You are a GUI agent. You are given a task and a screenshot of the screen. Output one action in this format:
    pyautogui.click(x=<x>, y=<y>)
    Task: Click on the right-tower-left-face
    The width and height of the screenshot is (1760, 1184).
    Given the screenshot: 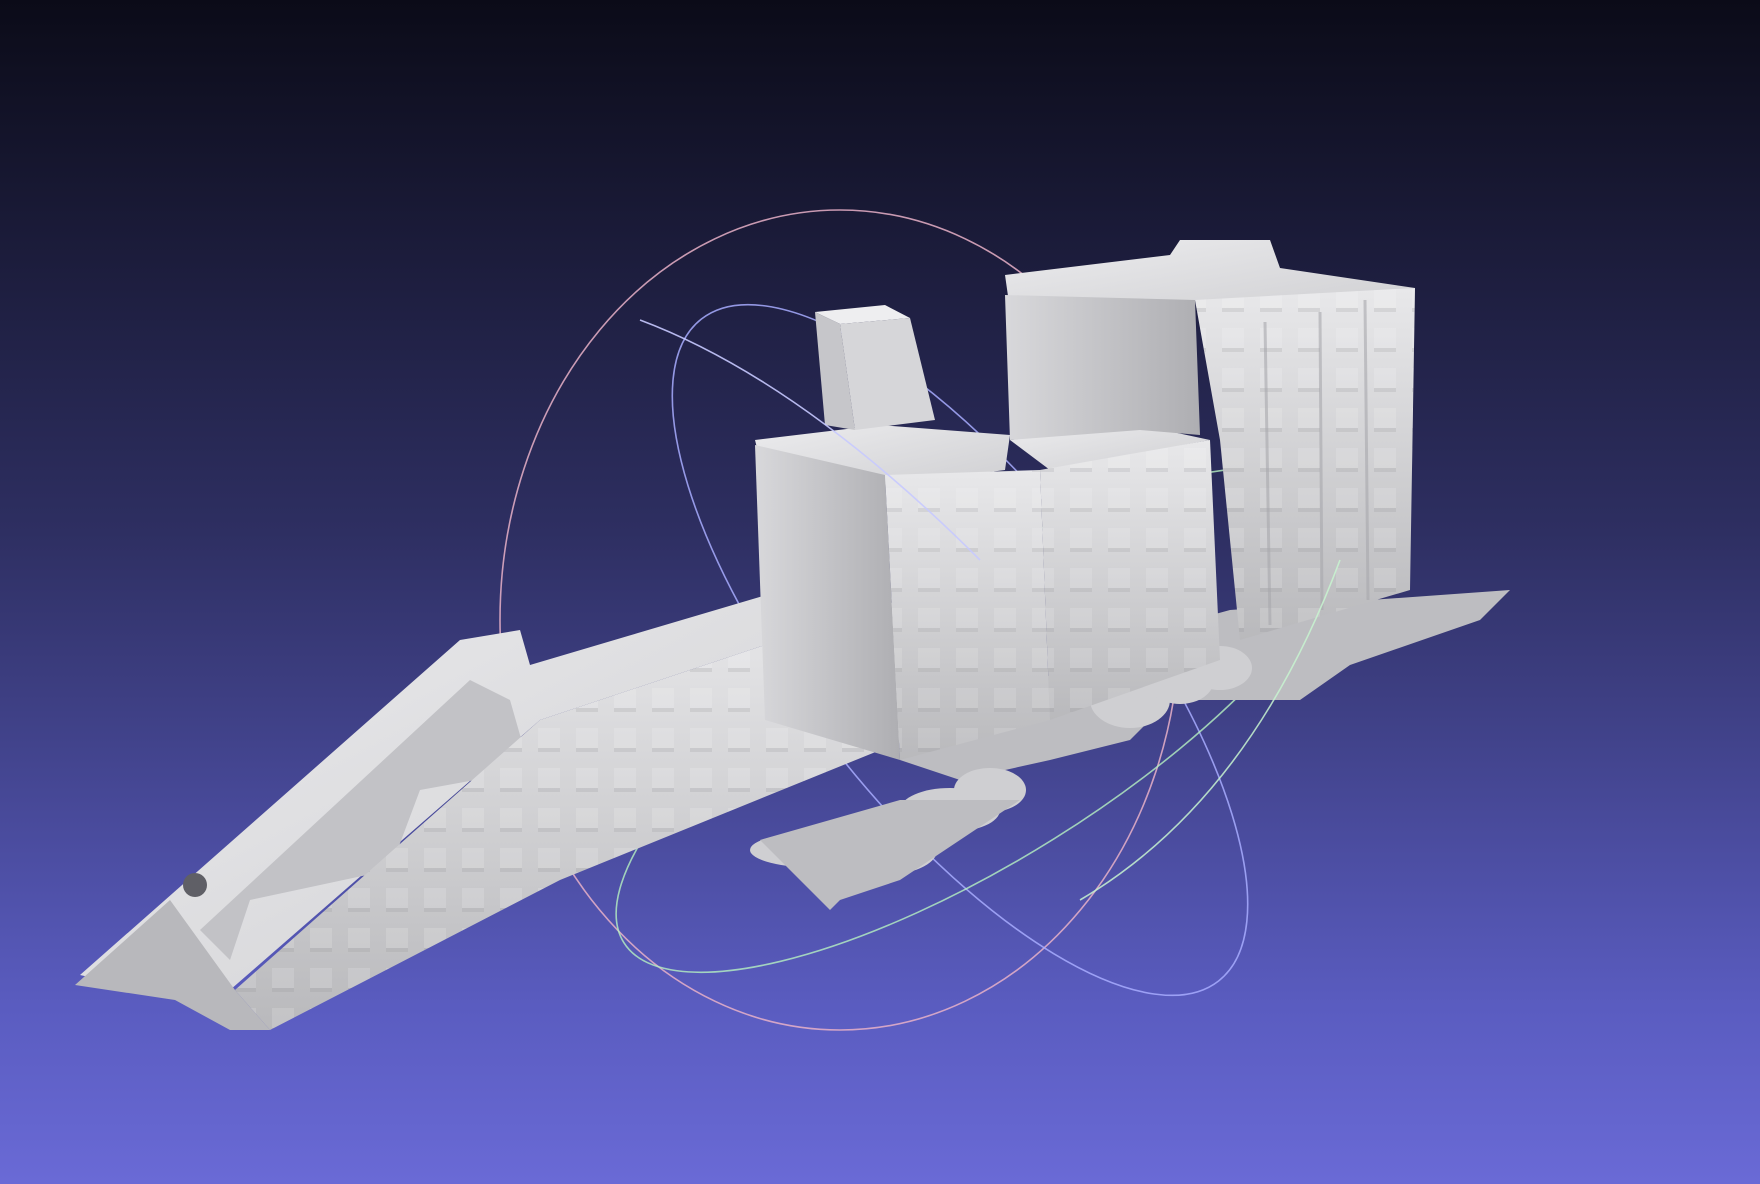 What is the action you would take?
    pyautogui.click(x=1102, y=367)
    